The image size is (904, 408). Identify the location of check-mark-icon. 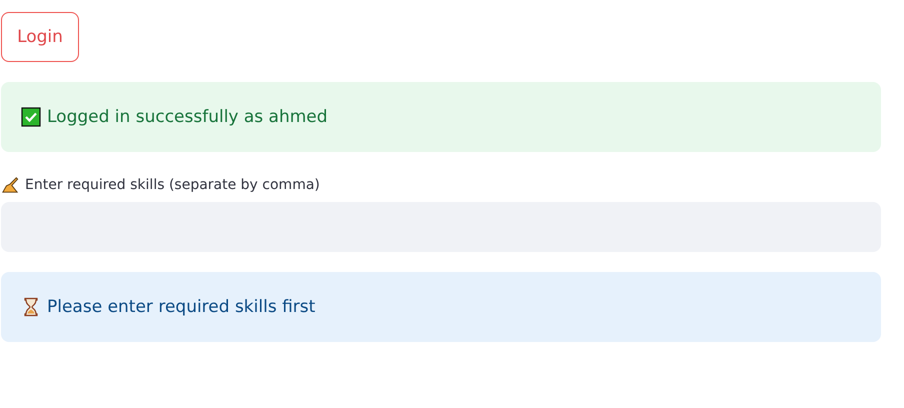
(31, 117).